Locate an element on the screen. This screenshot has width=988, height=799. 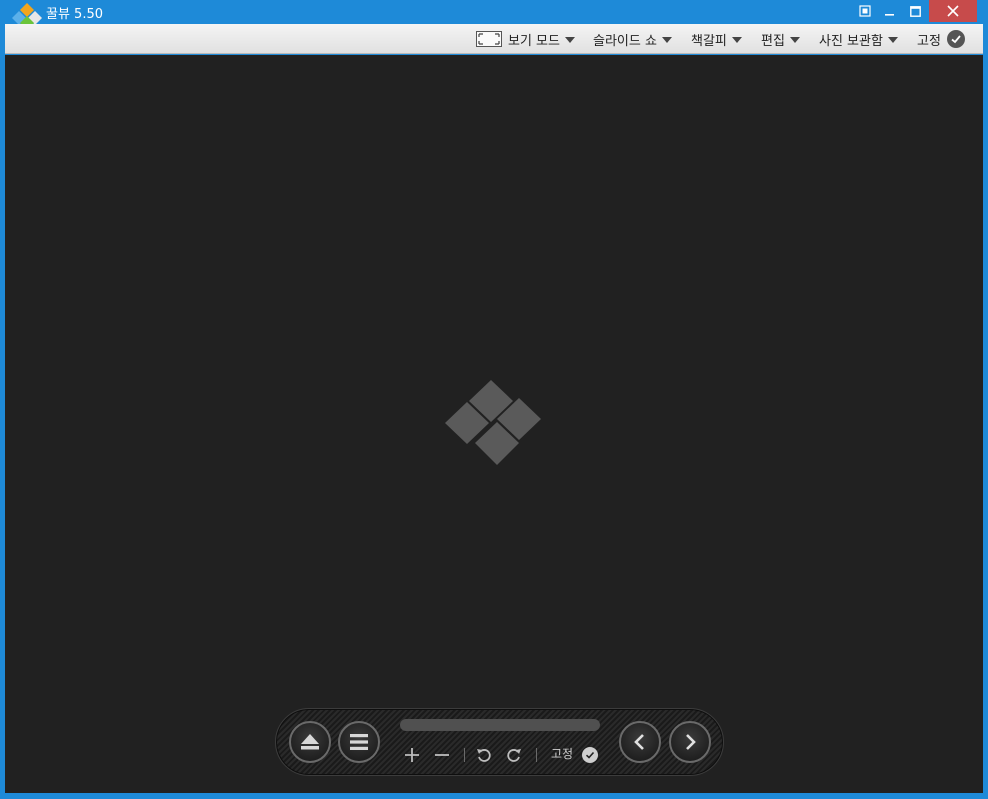
previous-button is located at coordinates (640, 742).